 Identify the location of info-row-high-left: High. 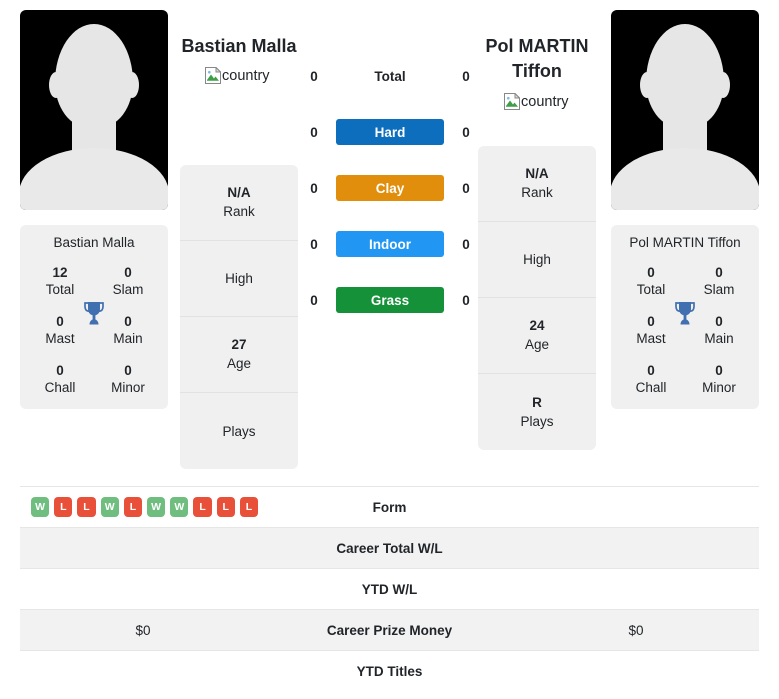
(239, 279).